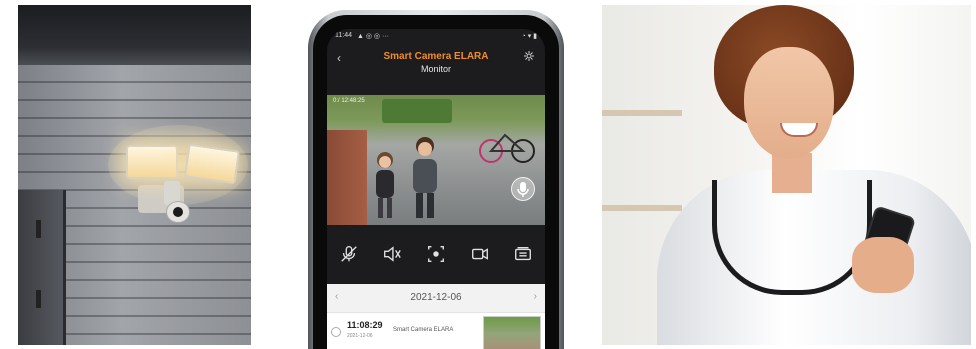 The width and height of the screenshot is (976, 349). What do you see at coordinates (883, 265) in the screenshot?
I see `hand` at bounding box center [883, 265].